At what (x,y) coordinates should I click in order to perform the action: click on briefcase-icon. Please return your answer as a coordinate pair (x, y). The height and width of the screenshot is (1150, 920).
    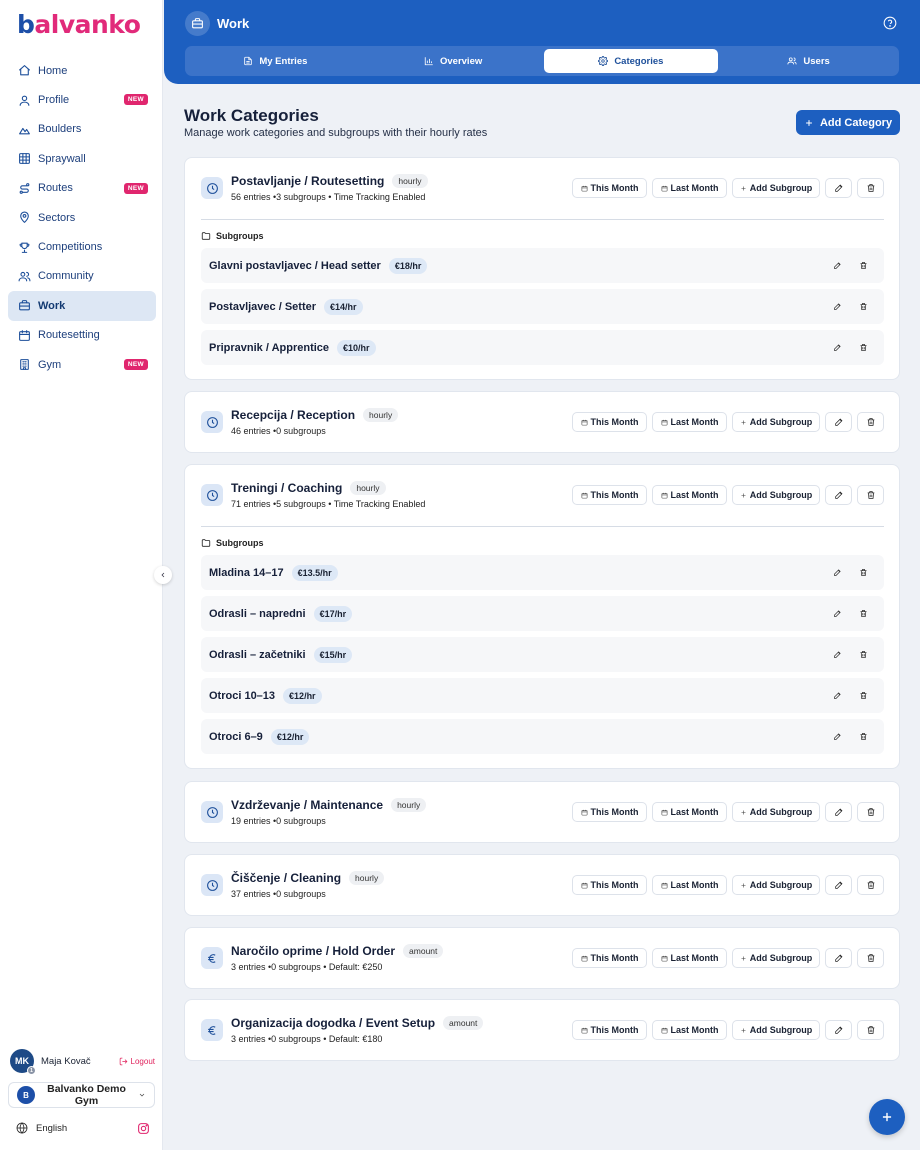
    Looking at the image, I should click on (197, 23).